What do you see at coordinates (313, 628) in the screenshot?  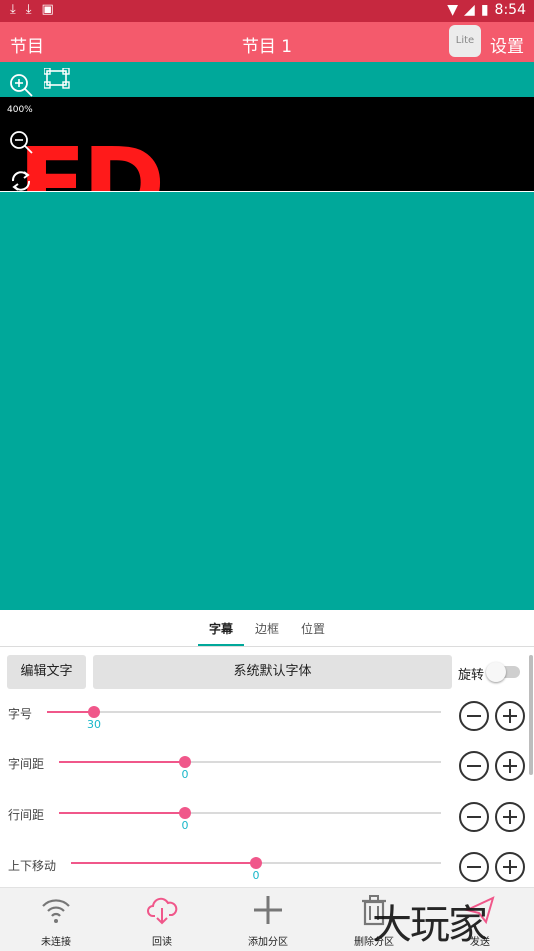 I see `tab-position: 位置` at bounding box center [313, 628].